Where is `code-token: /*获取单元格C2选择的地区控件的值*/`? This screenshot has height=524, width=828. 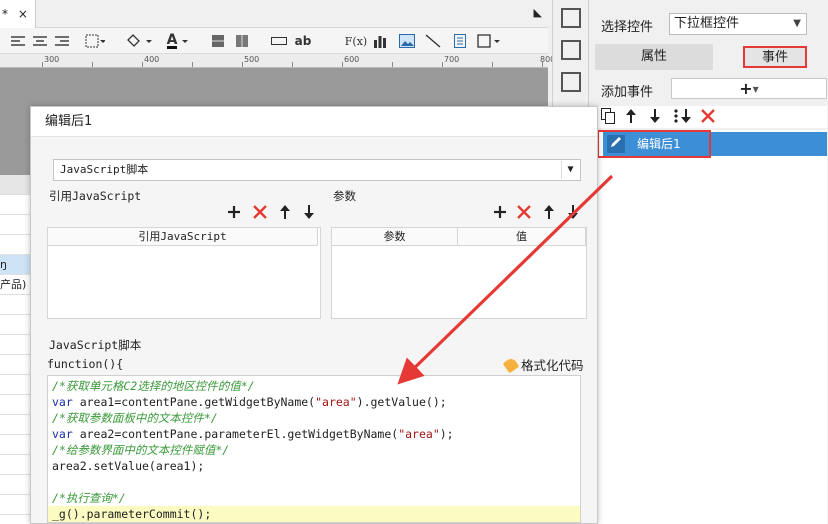
code-token: /*获取单元格C2选择的地区控件的值*/ is located at coordinates (153, 386).